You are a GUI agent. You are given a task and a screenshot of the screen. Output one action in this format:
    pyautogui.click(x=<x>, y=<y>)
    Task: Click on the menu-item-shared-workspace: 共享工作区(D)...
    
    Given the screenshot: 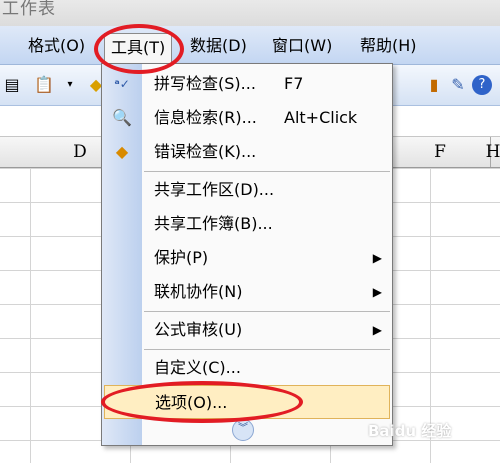 What is the action you would take?
    pyautogui.click(x=247, y=190)
    